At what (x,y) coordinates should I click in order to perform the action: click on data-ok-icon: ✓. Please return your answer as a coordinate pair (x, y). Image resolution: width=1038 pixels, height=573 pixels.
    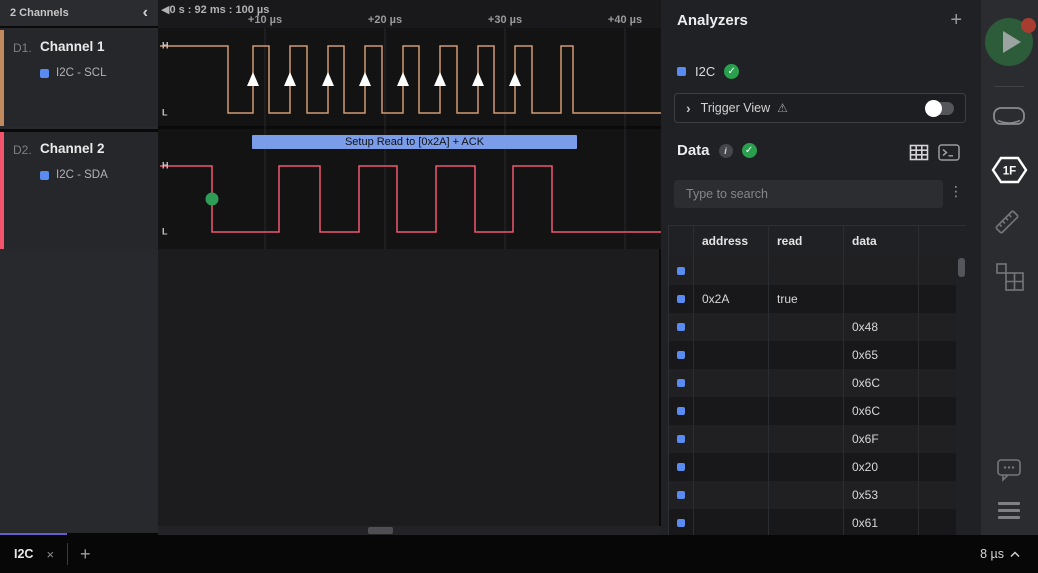
    Looking at the image, I should click on (749, 150).